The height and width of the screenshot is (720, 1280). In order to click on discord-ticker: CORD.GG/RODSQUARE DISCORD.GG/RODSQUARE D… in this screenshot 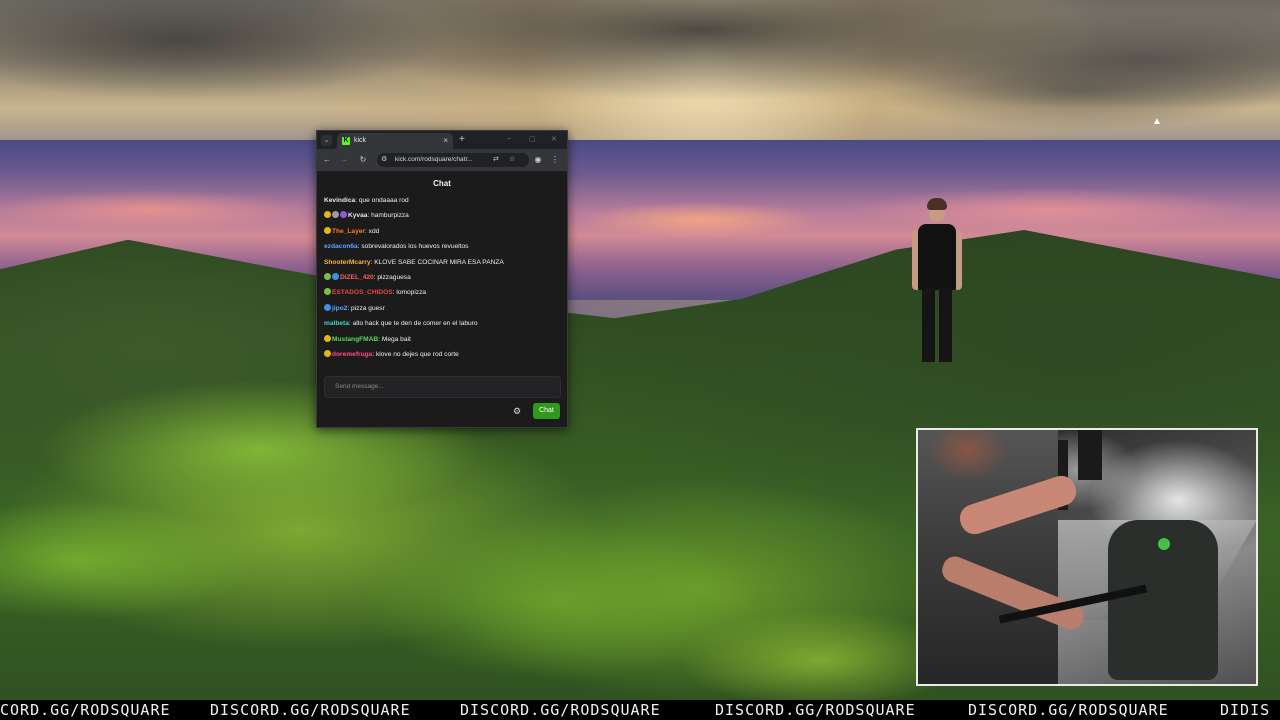, I will do `click(640, 710)`.